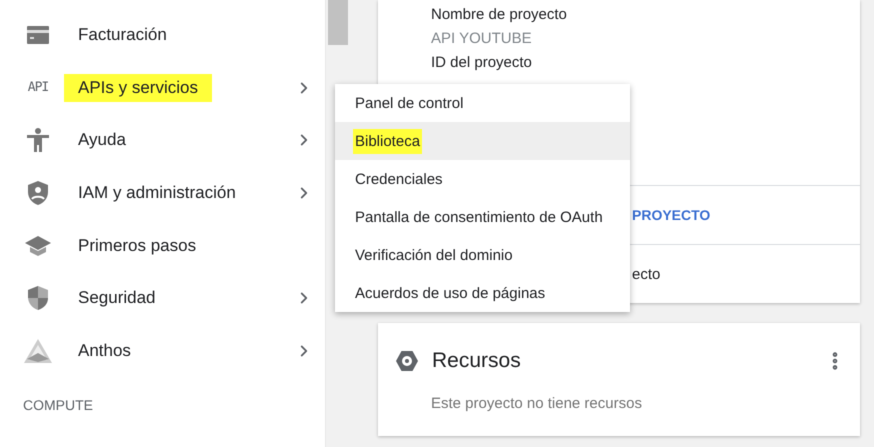 This screenshot has width=874, height=447. Describe the element at coordinates (38, 298) in the screenshot. I see `shield-icon` at that location.